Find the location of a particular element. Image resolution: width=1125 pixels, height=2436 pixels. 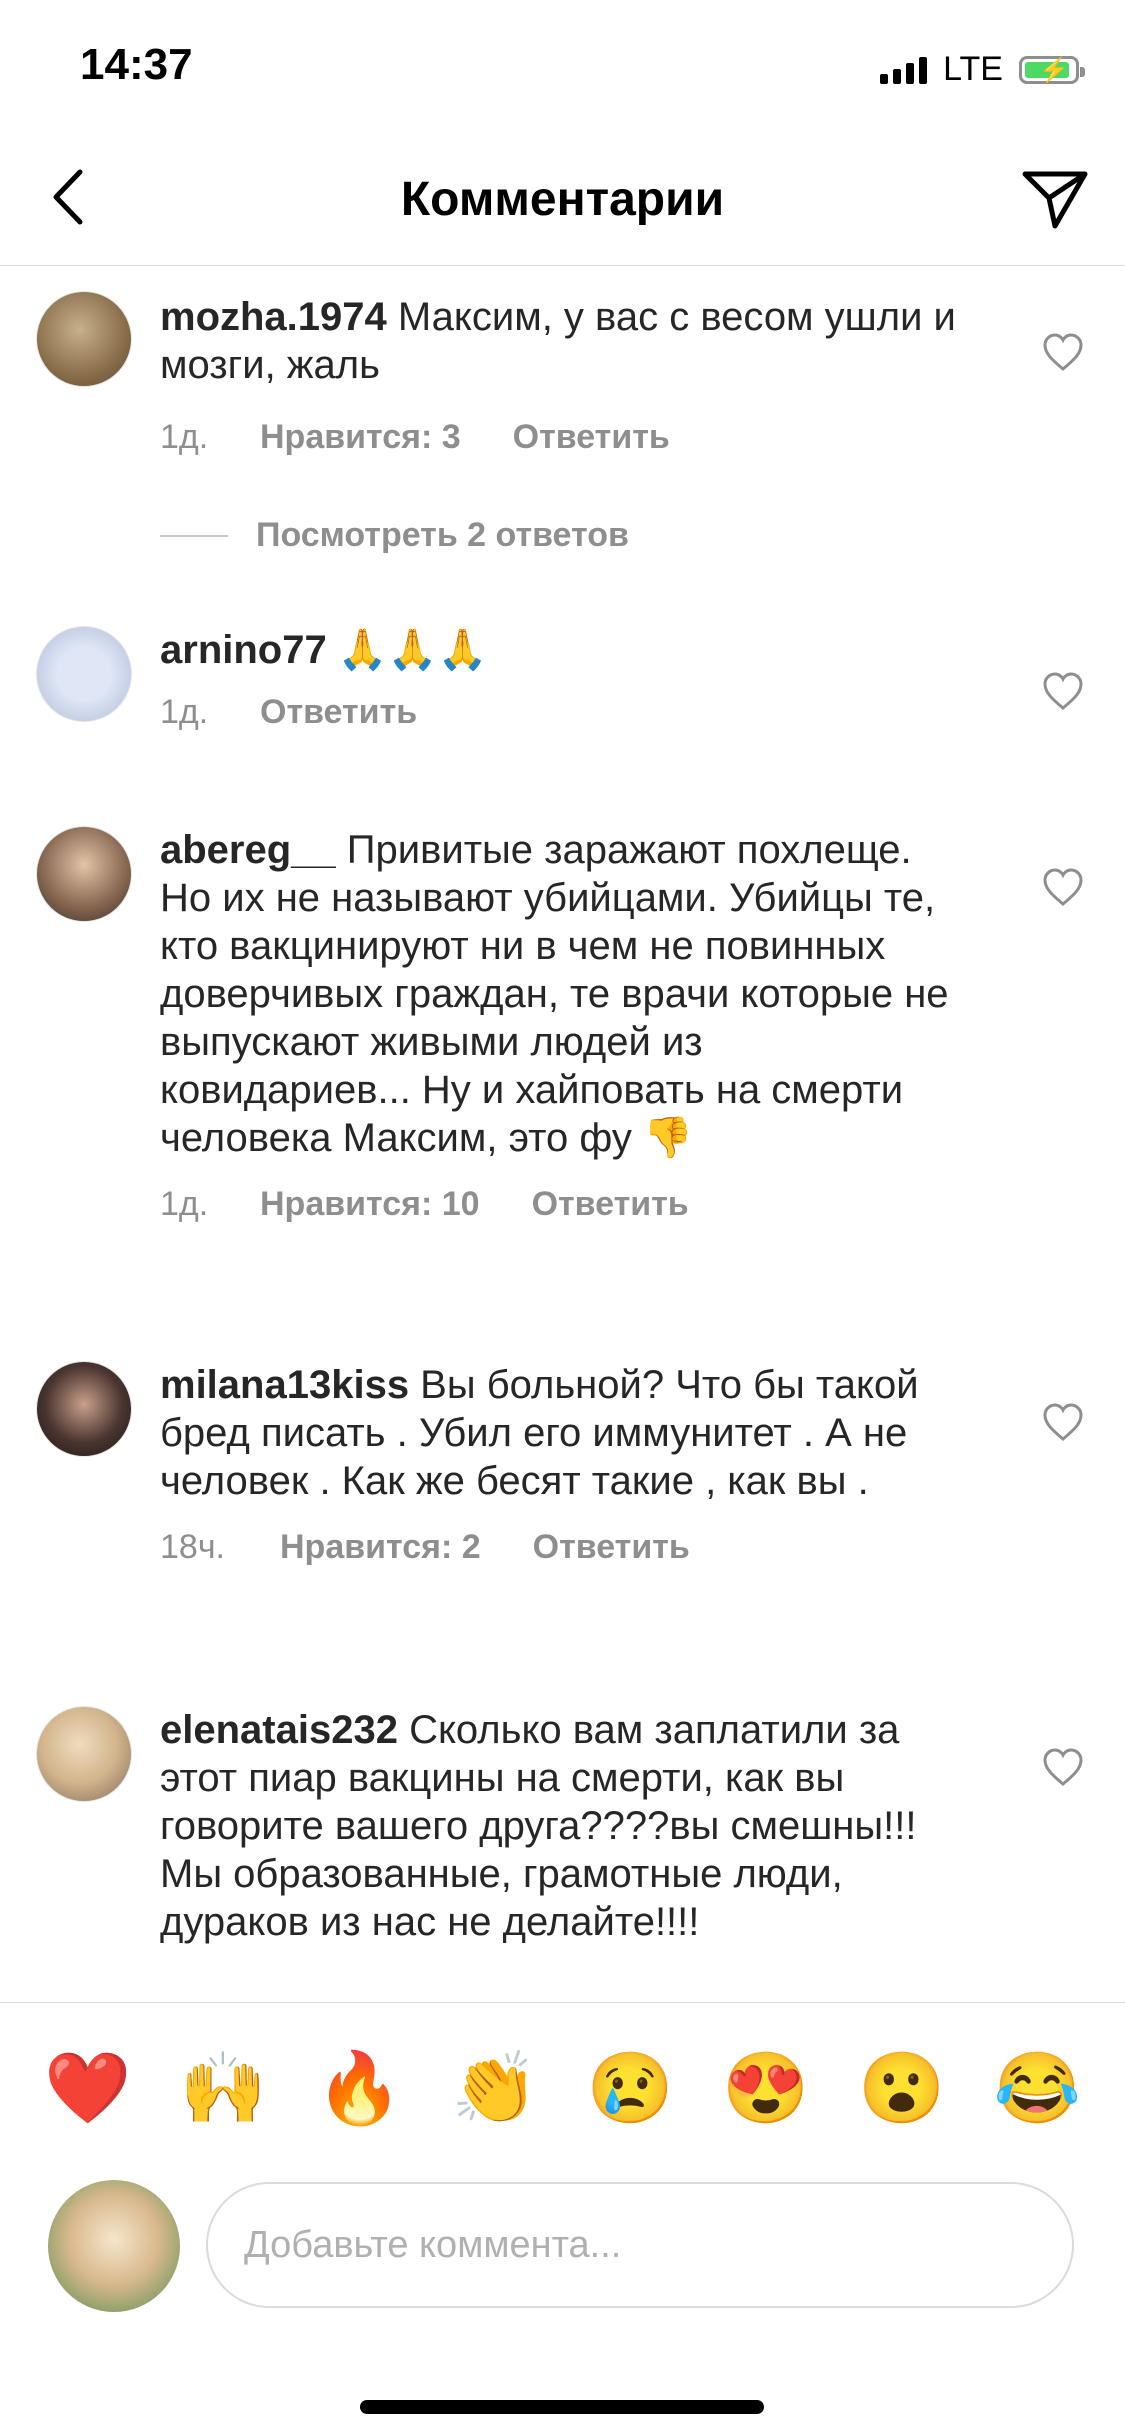

fire-emoji-button: 🔥 is located at coordinates (359, 2088).